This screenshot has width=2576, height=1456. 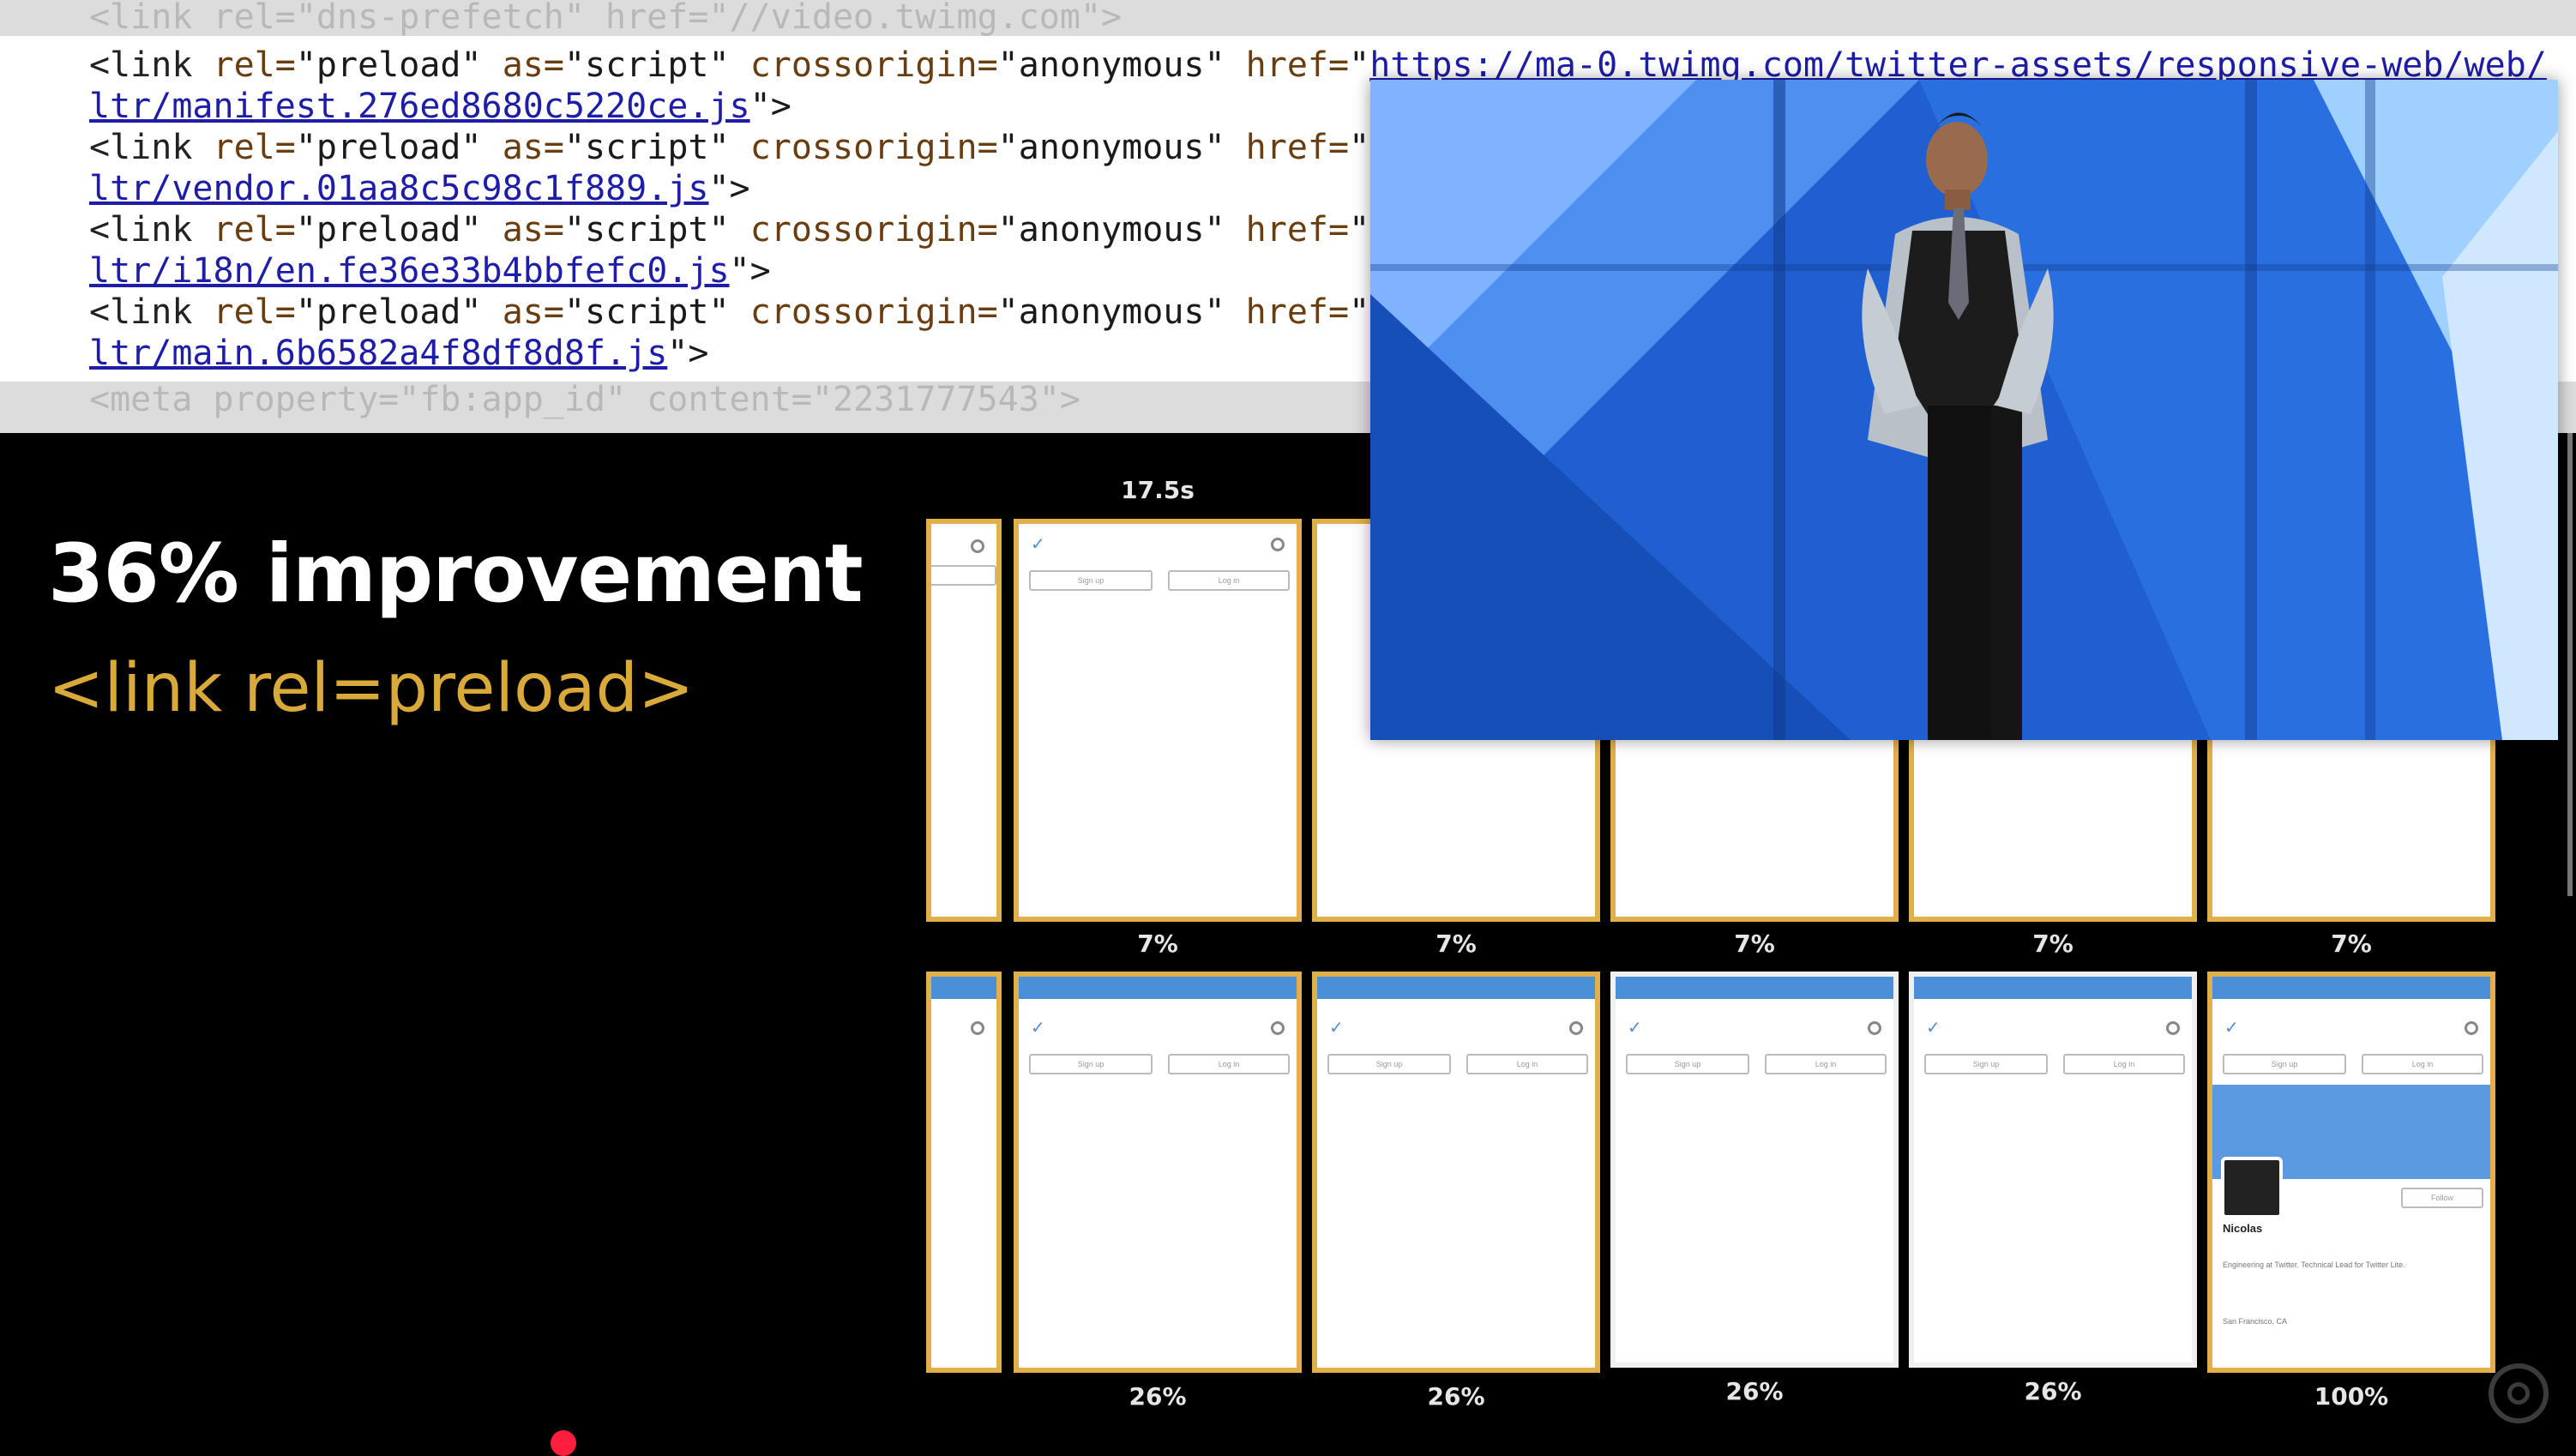 What do you see at coordinates (563, 1443) in the screenshot?
I see `video-progress-handle` at bounding box center [563, 1443].